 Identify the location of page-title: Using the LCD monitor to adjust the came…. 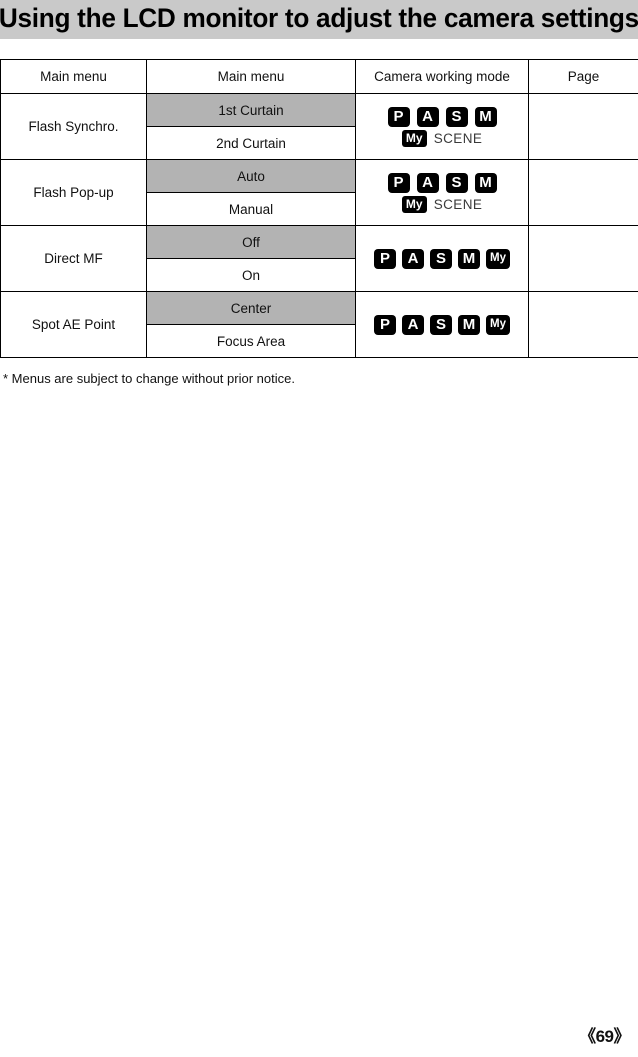
(319, 18).